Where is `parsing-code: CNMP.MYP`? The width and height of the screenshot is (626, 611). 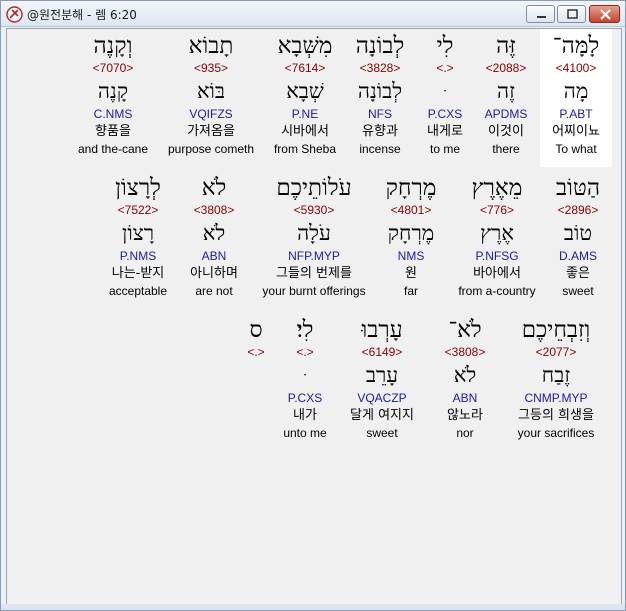 parsing-code: CNMP.MYP is located at coordinates (556, 398).